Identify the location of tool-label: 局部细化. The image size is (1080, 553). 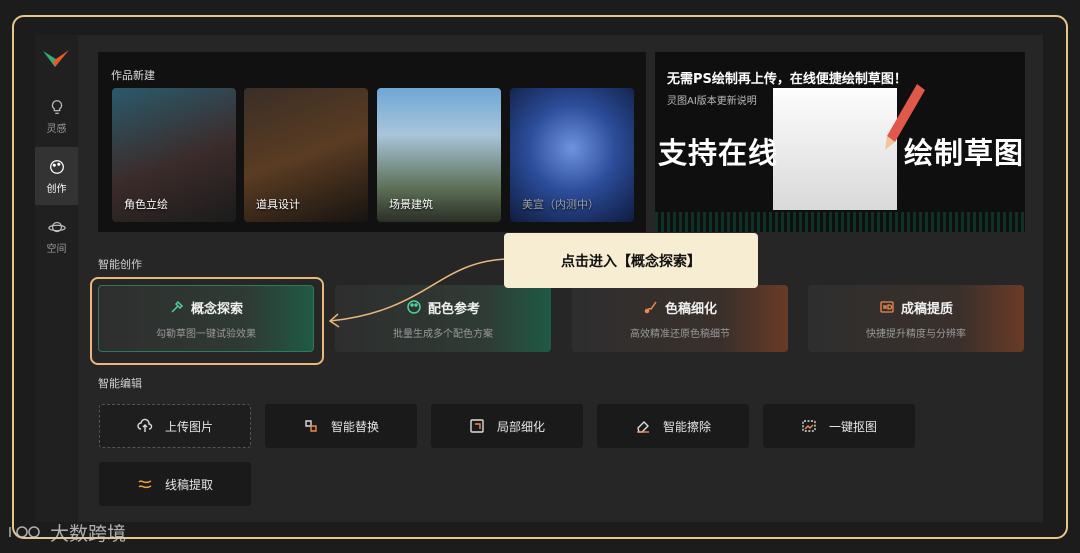
(520, 426).